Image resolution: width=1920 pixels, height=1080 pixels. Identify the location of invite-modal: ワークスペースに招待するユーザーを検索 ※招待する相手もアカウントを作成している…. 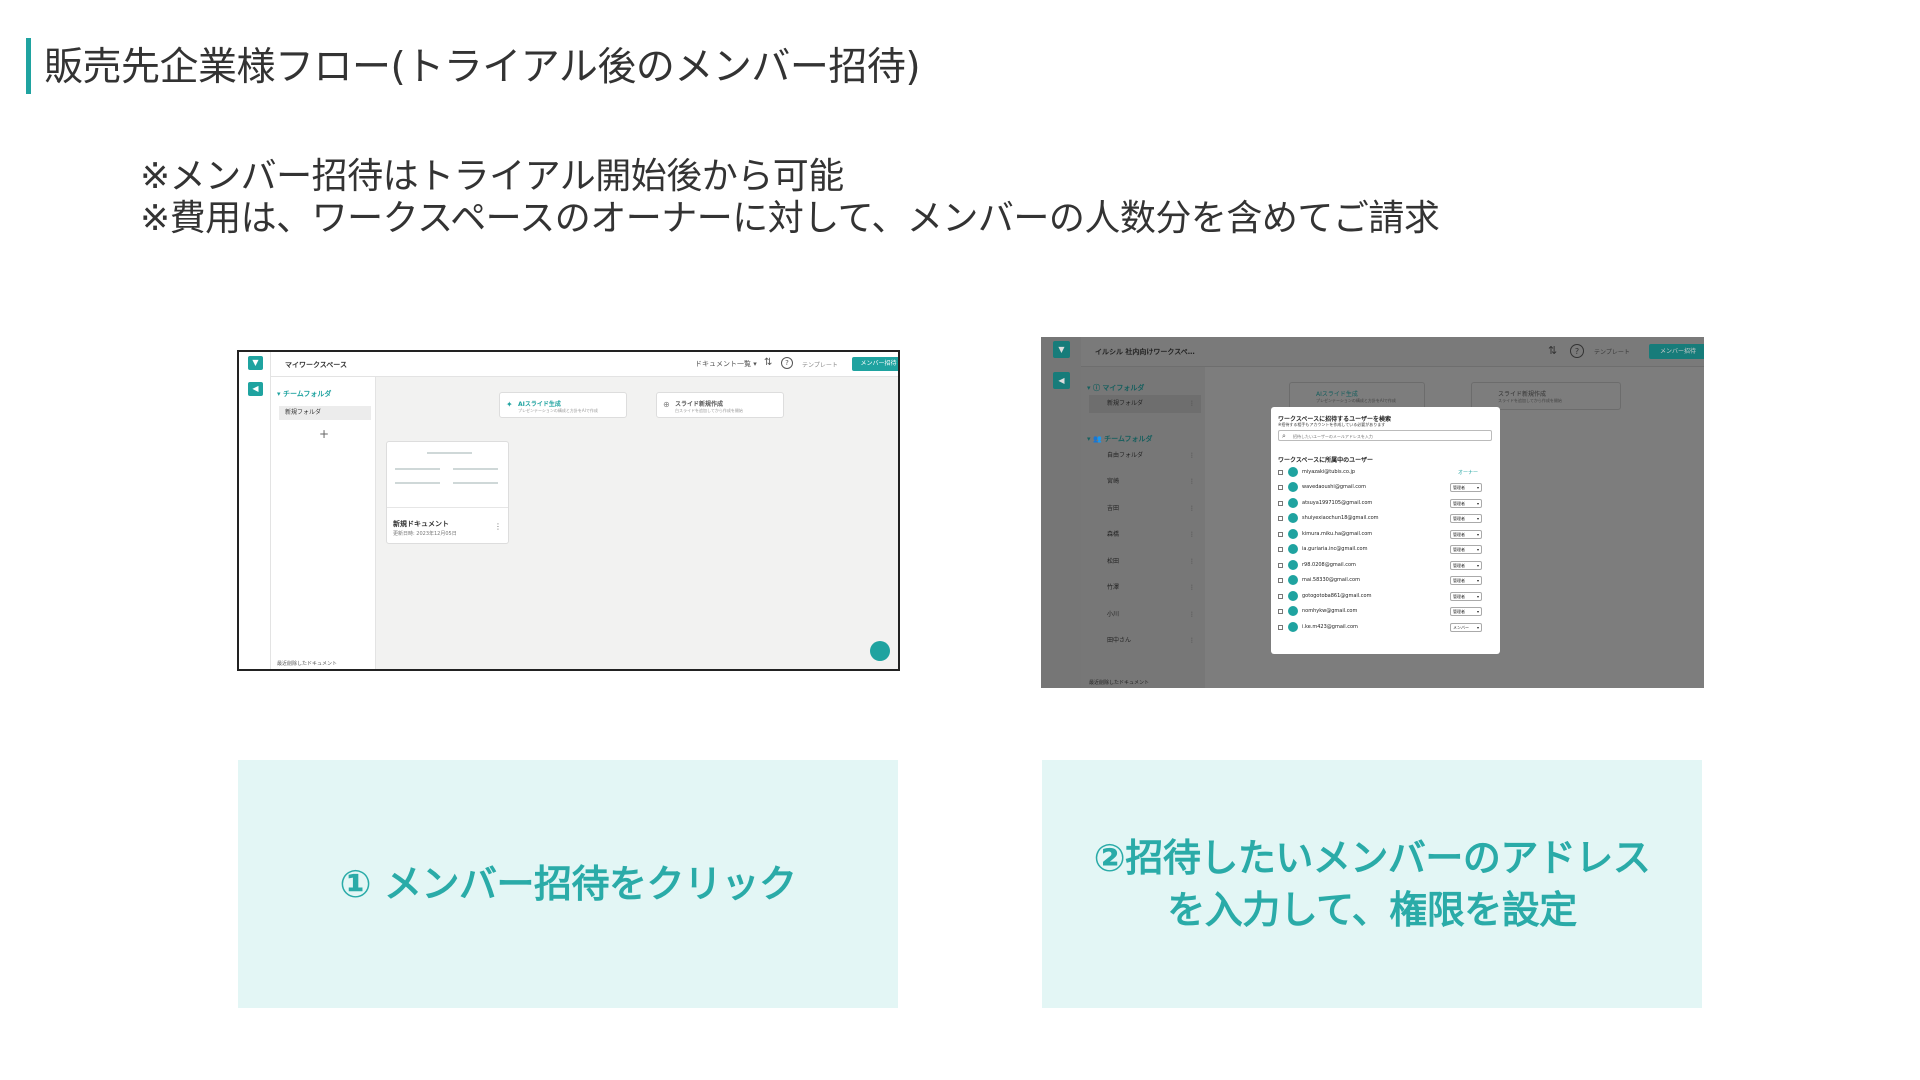
(1385, 530).